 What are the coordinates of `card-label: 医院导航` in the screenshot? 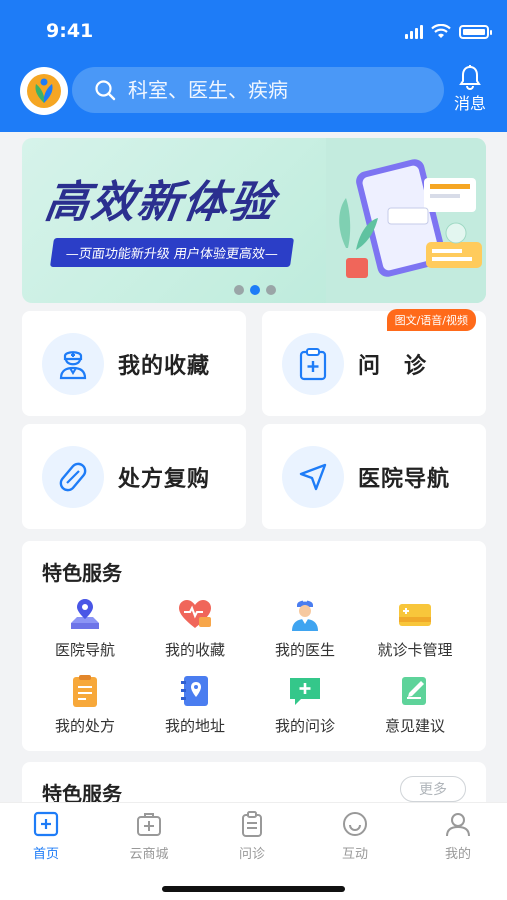 It's located at (404, 479).